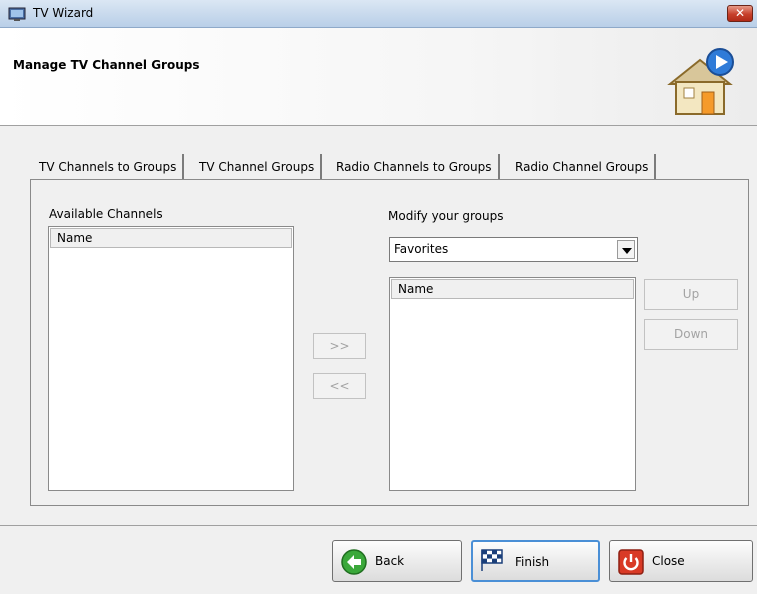 The width and height of the screenshot is (757, 594). What do you see at coordinates (513, 249) in the screenshot?
I see `group-select: Favorites` at bounding box center [513, 249].